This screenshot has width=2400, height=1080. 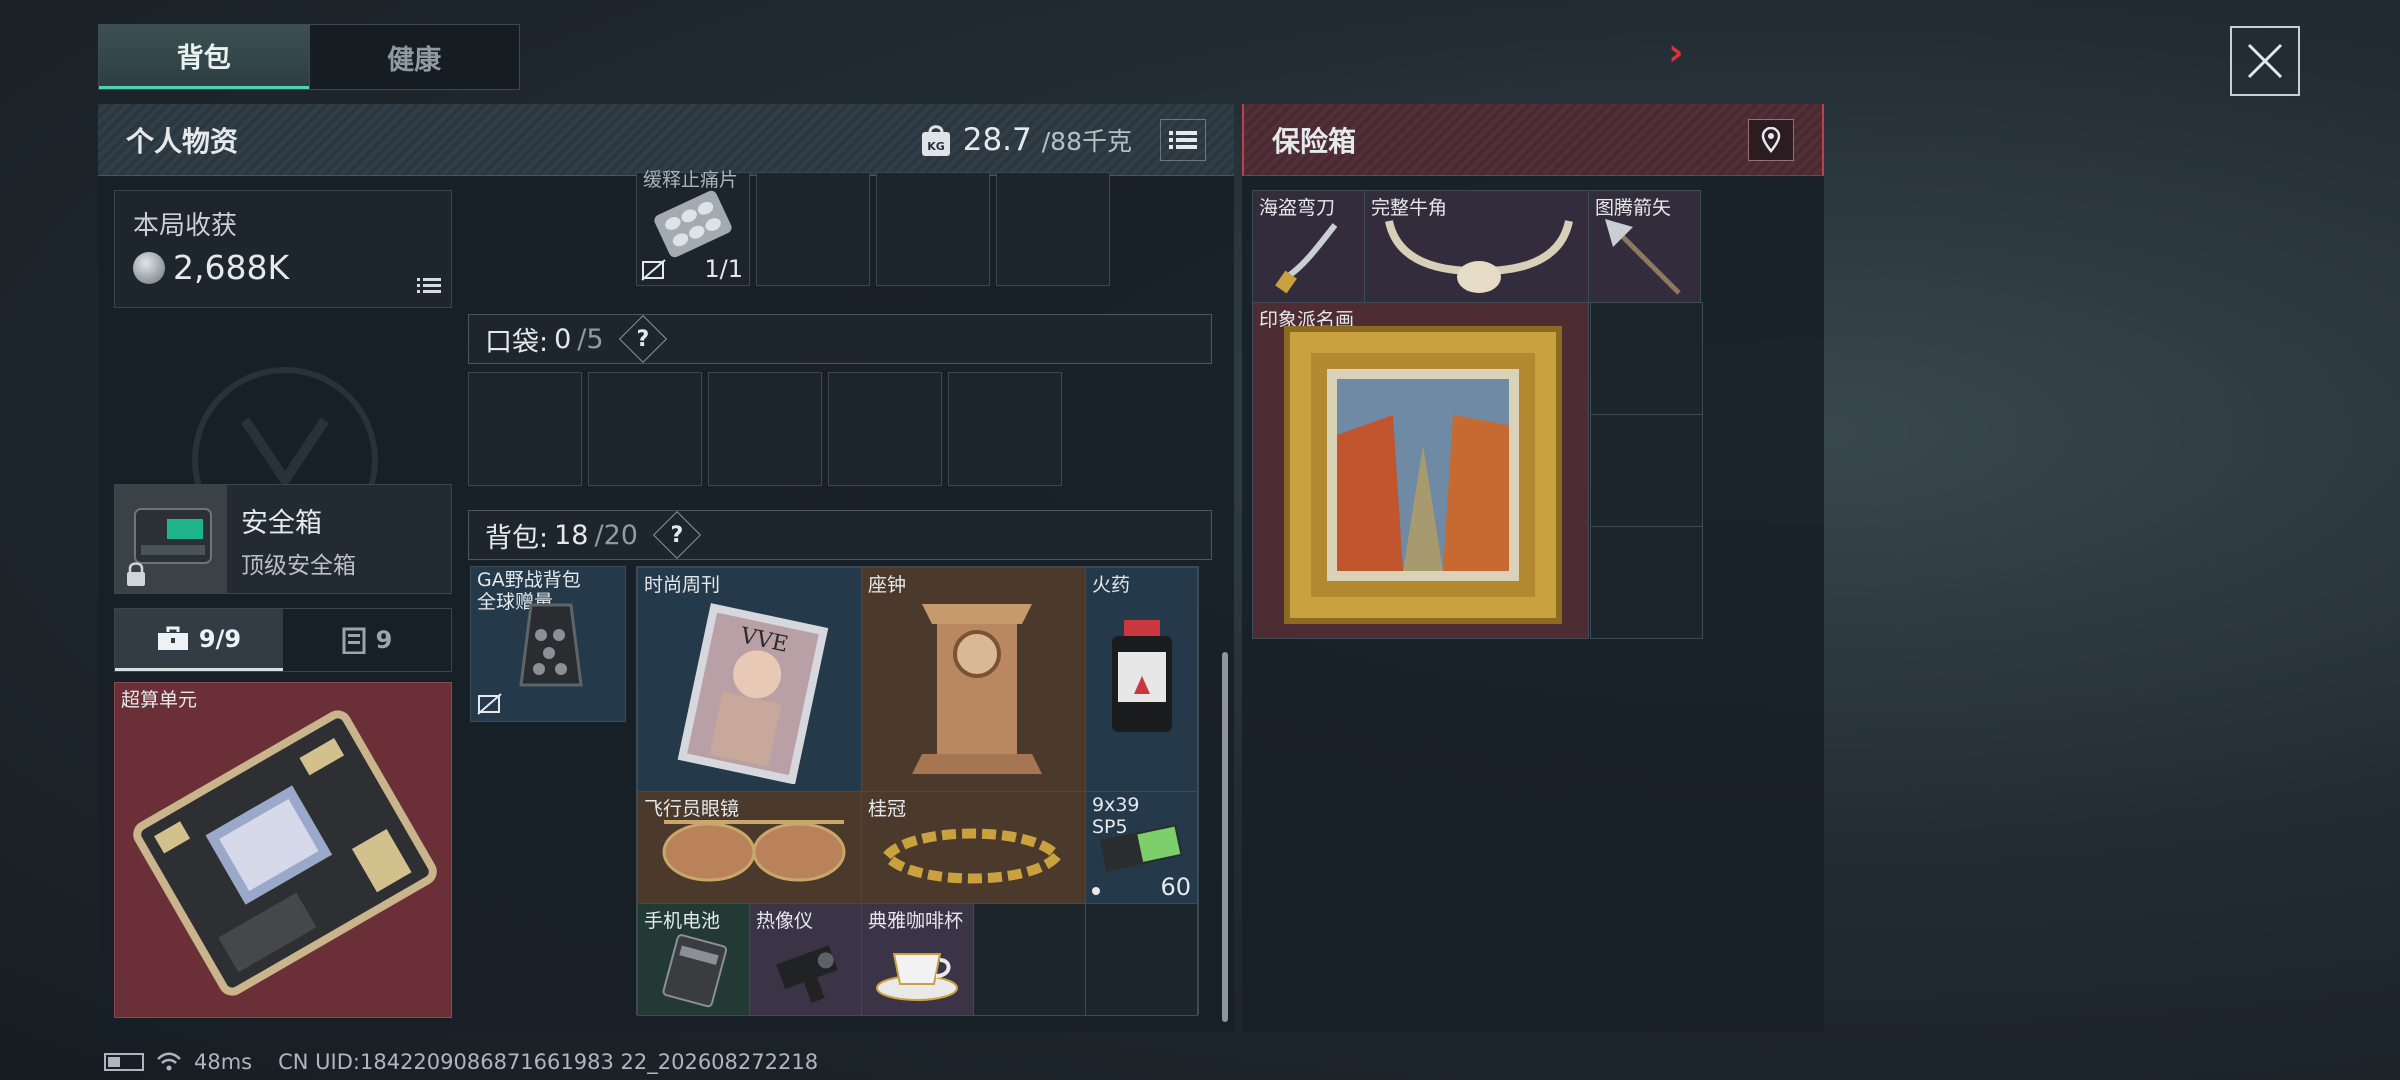 What do you see at coordinates (159, 700) in the screenshot?
I see `component-label: 超算单元` at bounding box center [159, 700].